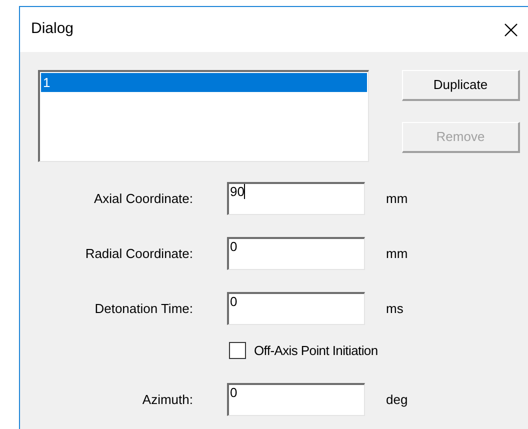  I want to click on unit-label: ms, so click(395, 309).